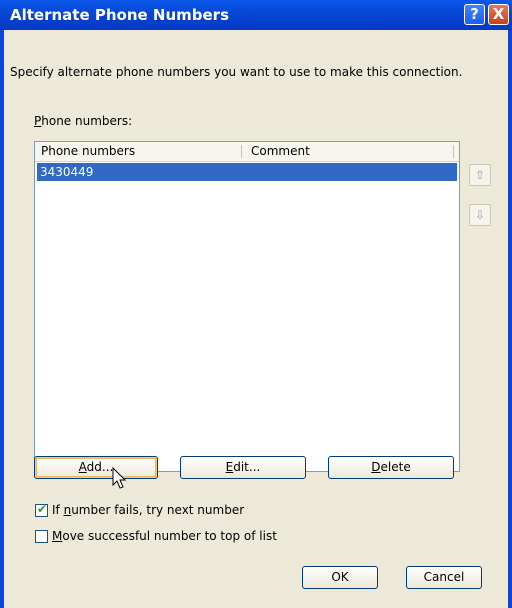 The image size is (512, 608). Describe the element at coordinates (348, 151) in the screenshot. I see `column-header-comment: Comment` at that location.